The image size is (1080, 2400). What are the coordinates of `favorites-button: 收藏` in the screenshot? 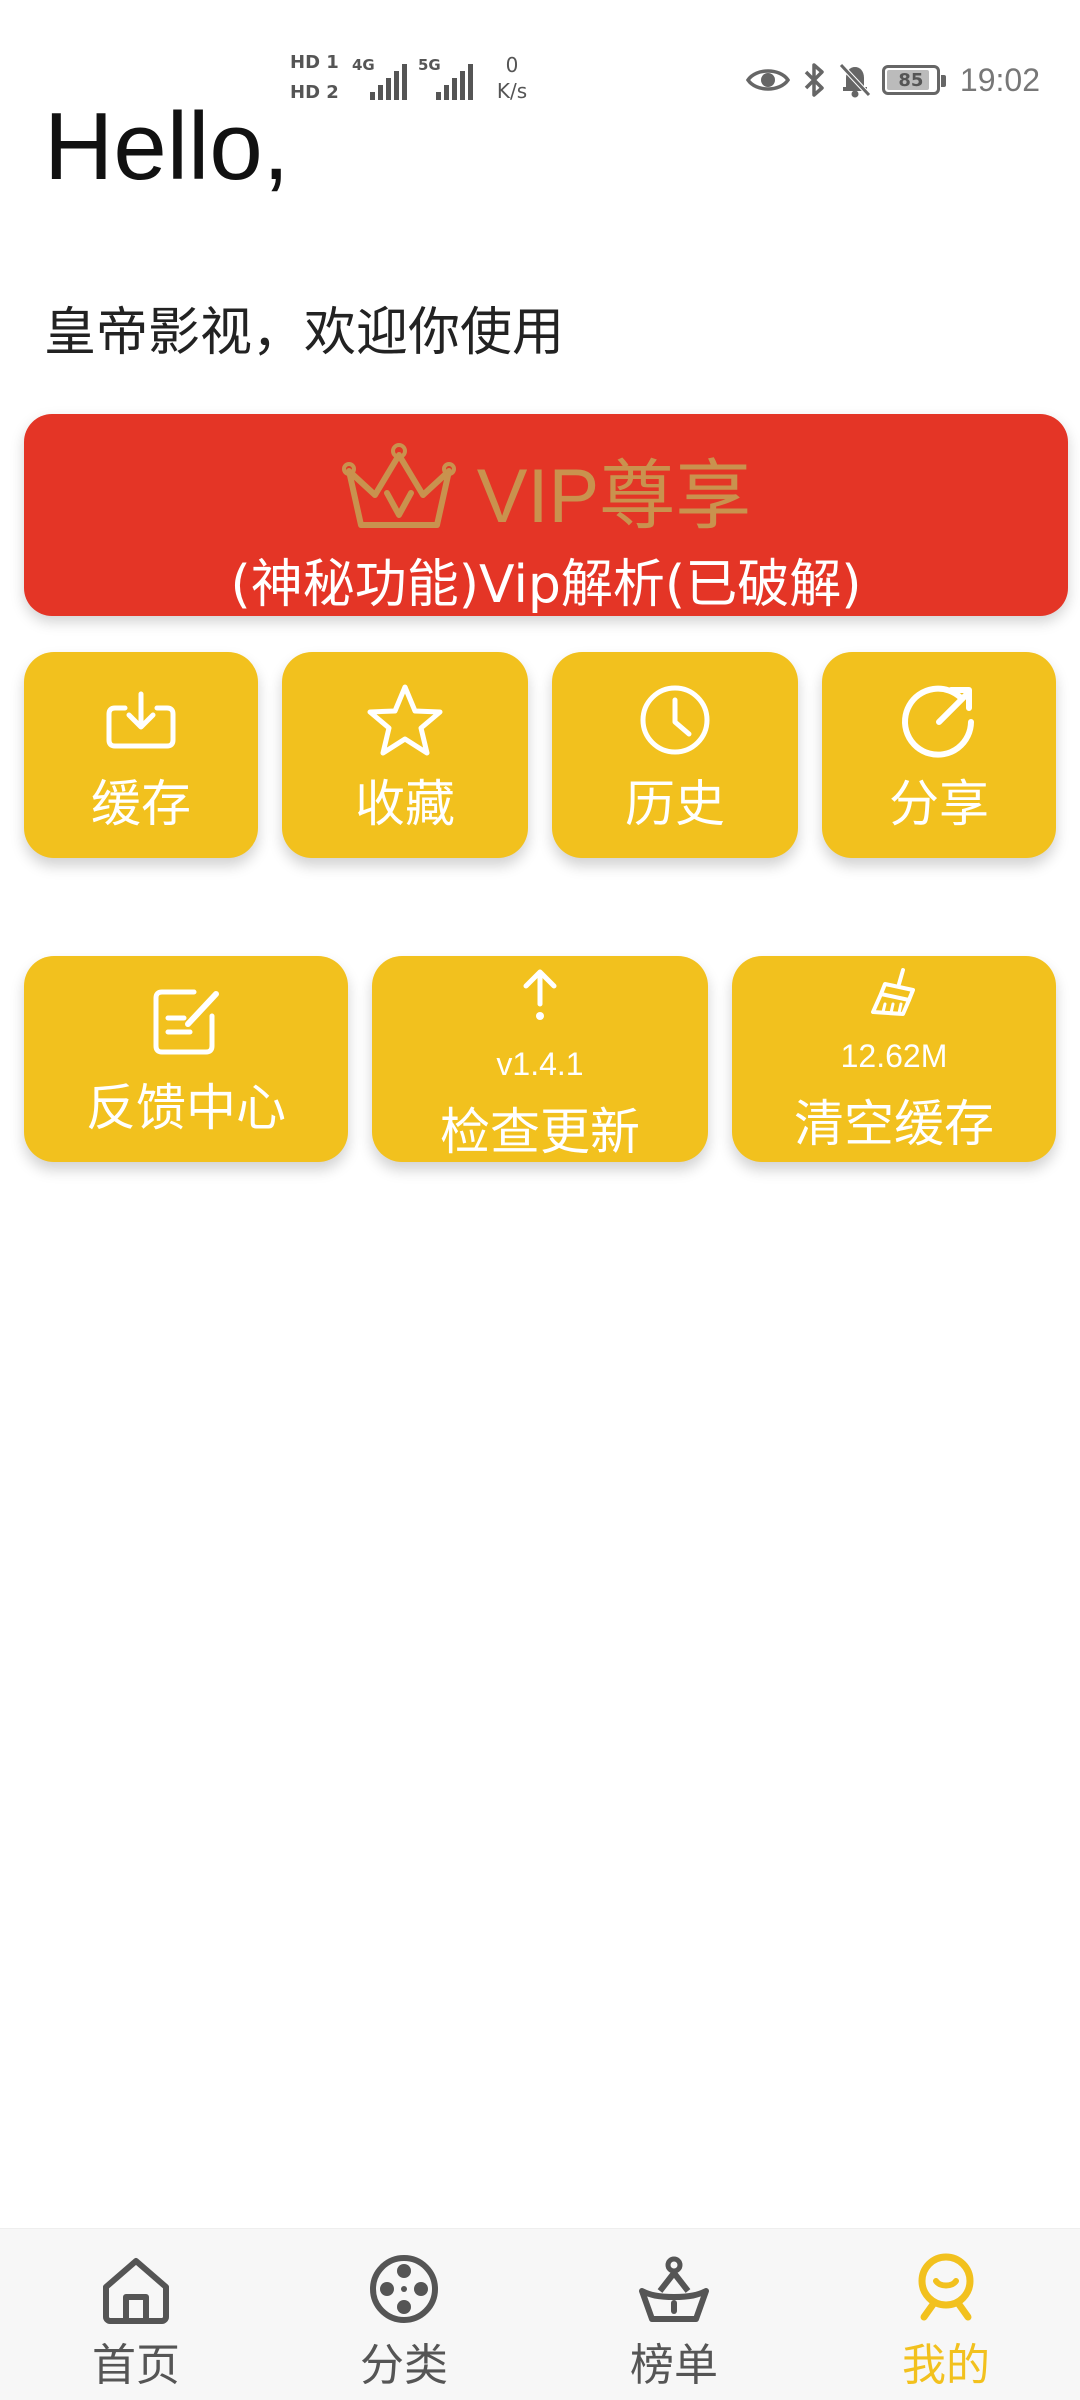 It's located at (405, 755).